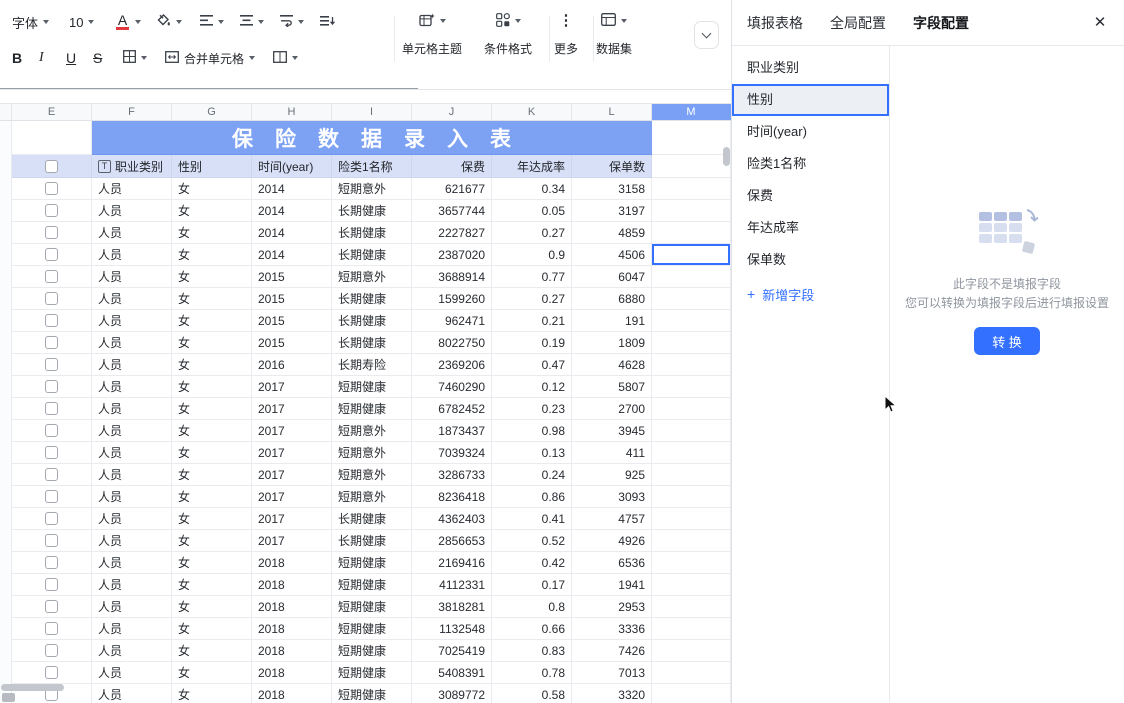  Describe the element at coordinates (452, 112) in the screenshot. I see `column-header: J` at that location.